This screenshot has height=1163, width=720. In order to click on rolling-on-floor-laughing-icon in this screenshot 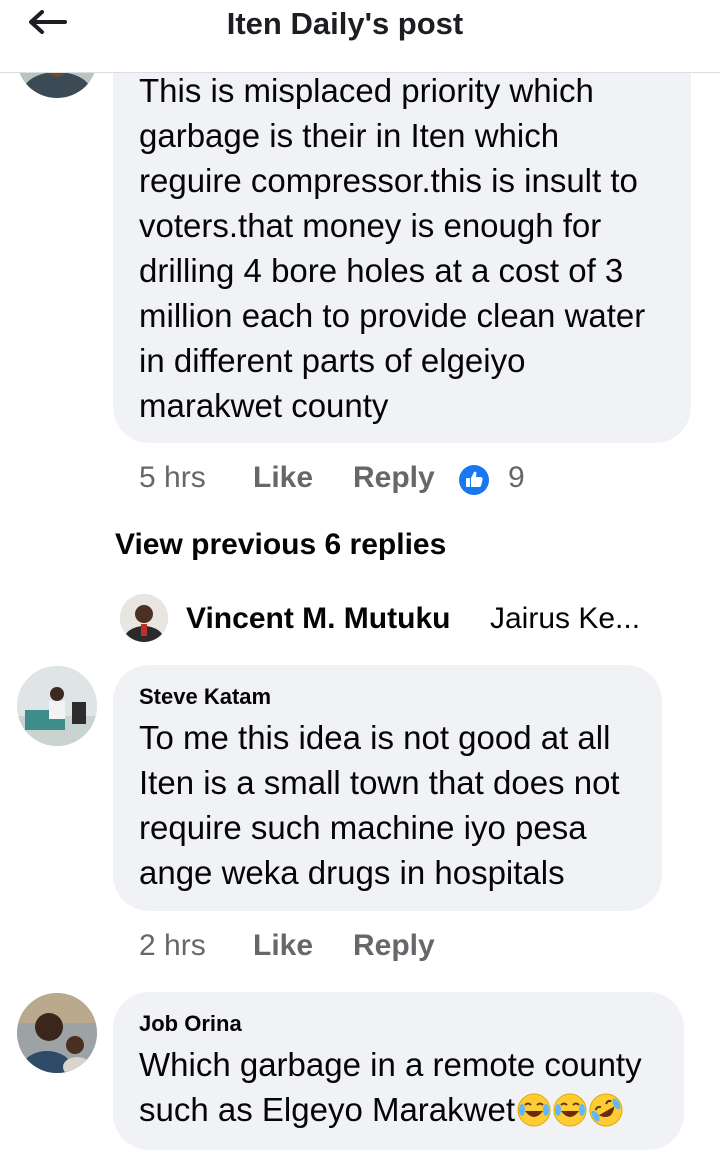, I will do `click(606, 1115)`.